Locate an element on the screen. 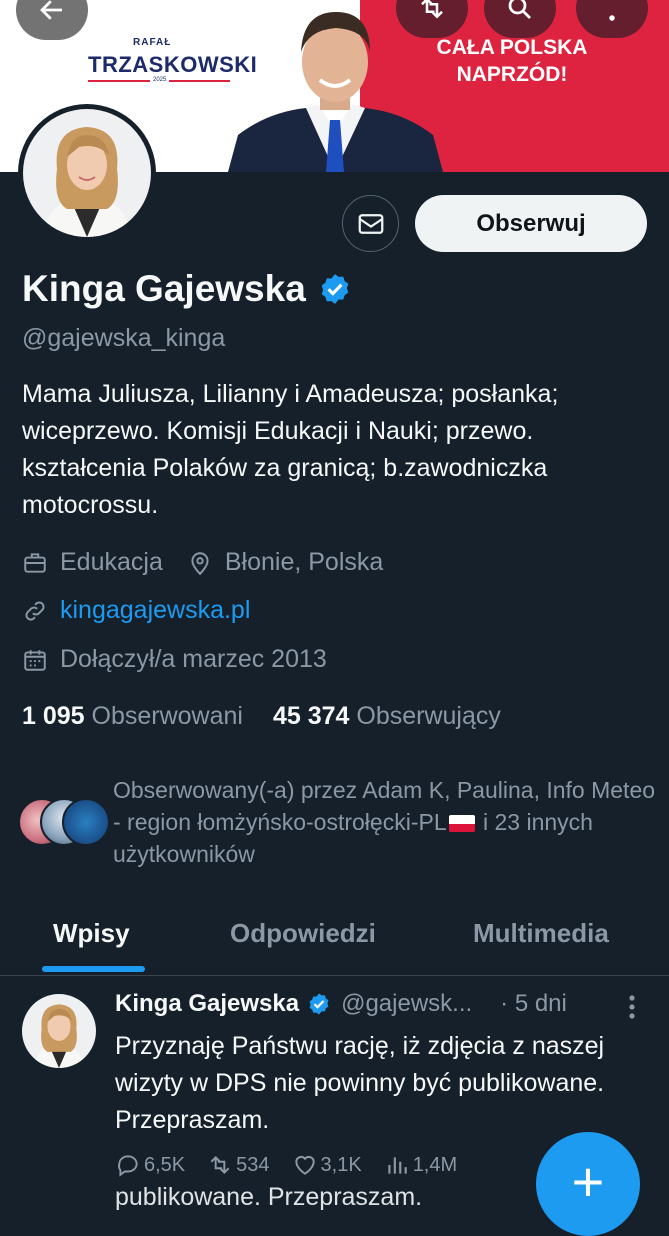 The image size is (669, 1236). tab-replies: Odpowiedzi is located at coordinates (303, 933).